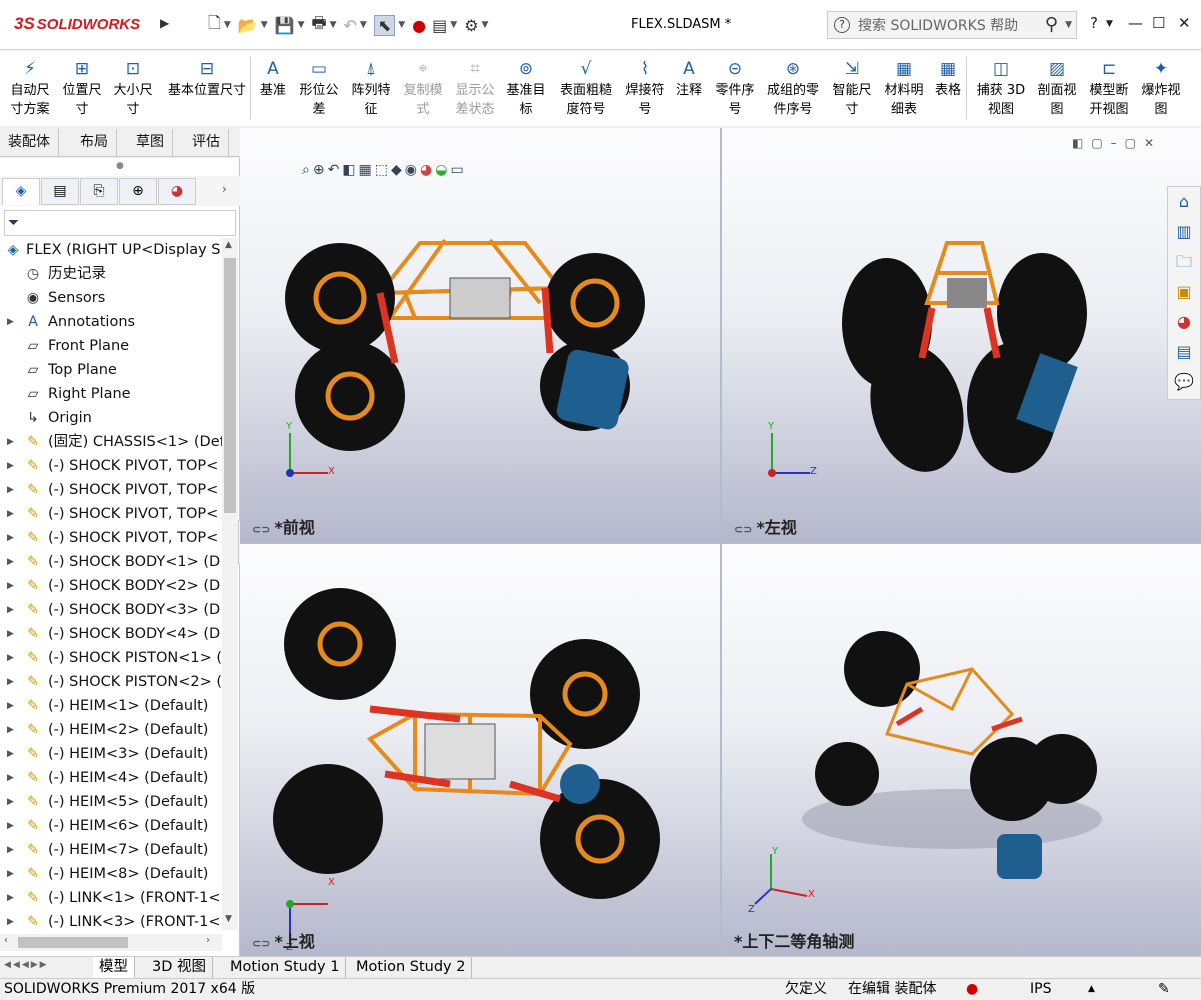 This screenshot has height=1000, width=1201. Describe the element at coordinates (1184, 232) in the screenshot. I see `design-library-icon: ▥` at that location.